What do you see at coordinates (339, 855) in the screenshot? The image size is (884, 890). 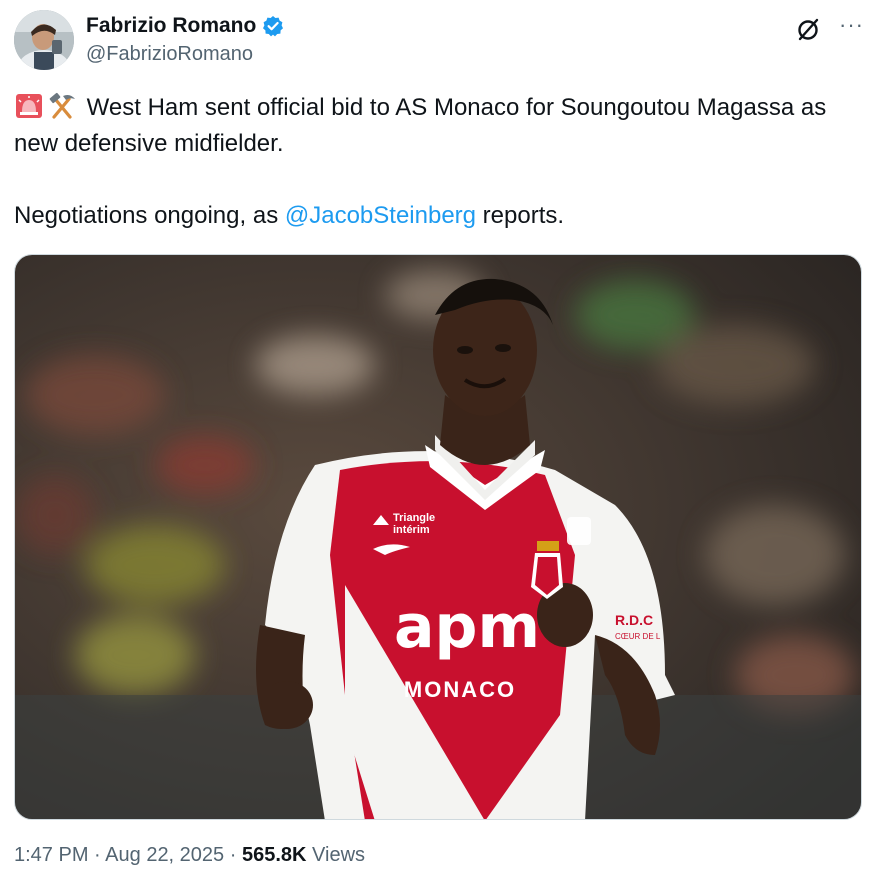 I see `views-label: Views` at bounding box center [339, 855].